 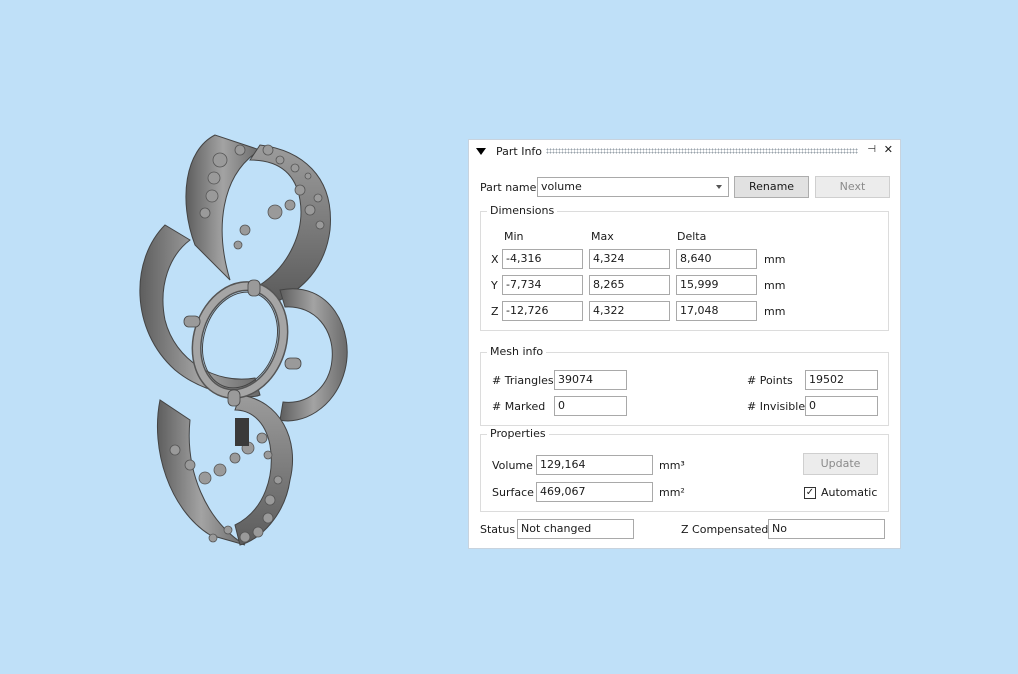 What do you see at coordinates (702, 151) in the screenshot?
I see `drag-grip` at bounding box center [702, 151].